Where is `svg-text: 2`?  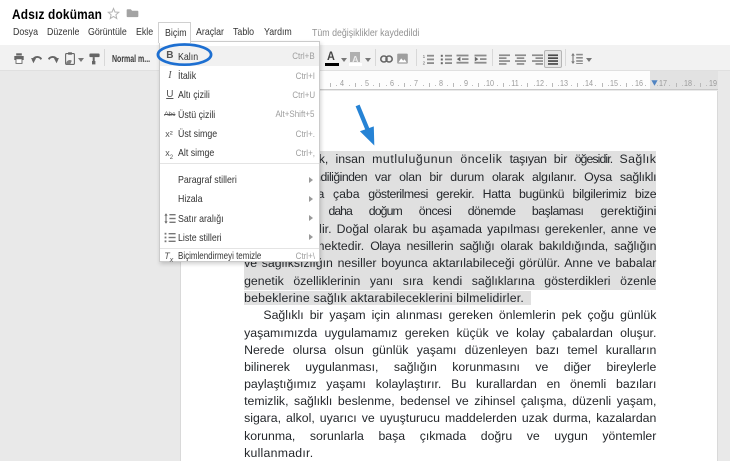
svg-text: 2 is located at coordinates (424, 62).